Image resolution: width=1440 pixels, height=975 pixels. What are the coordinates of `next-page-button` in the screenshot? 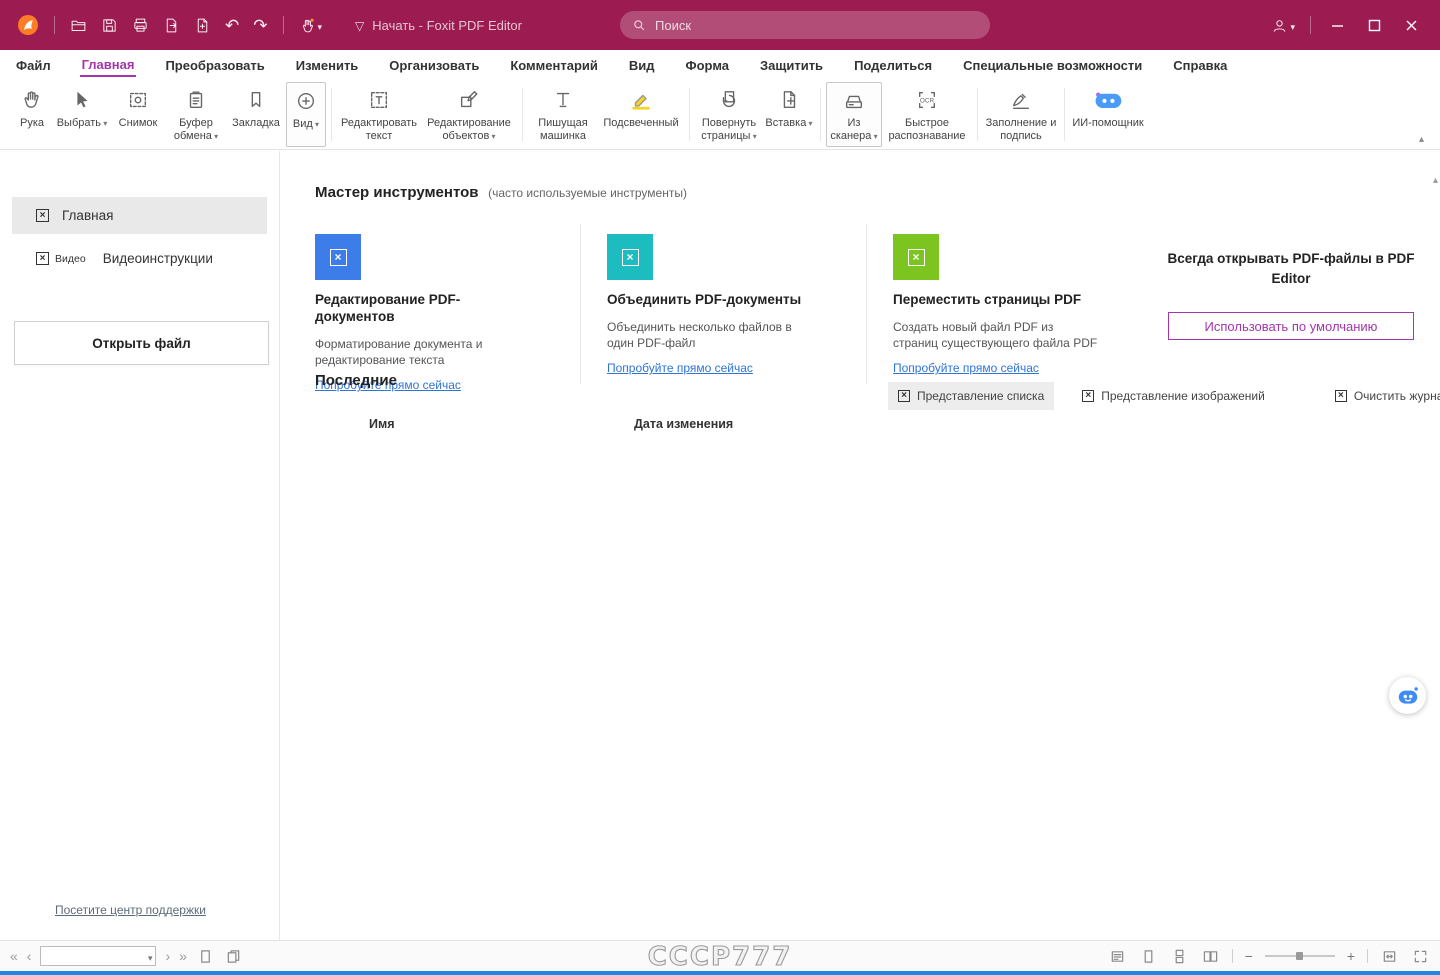 It's located at (167, 956).